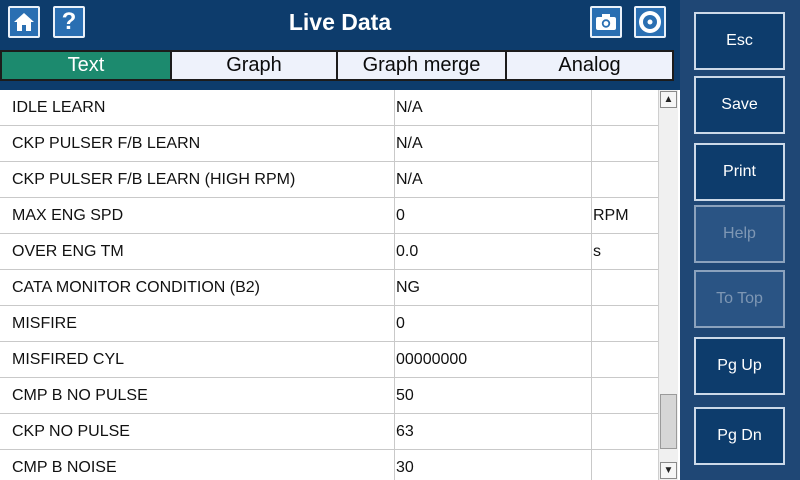 The image size is (800, 480). What do you see at coordinates (86, 65) in the screenshot?
I see `tab-text: Text` at bounding box center [86, 65].